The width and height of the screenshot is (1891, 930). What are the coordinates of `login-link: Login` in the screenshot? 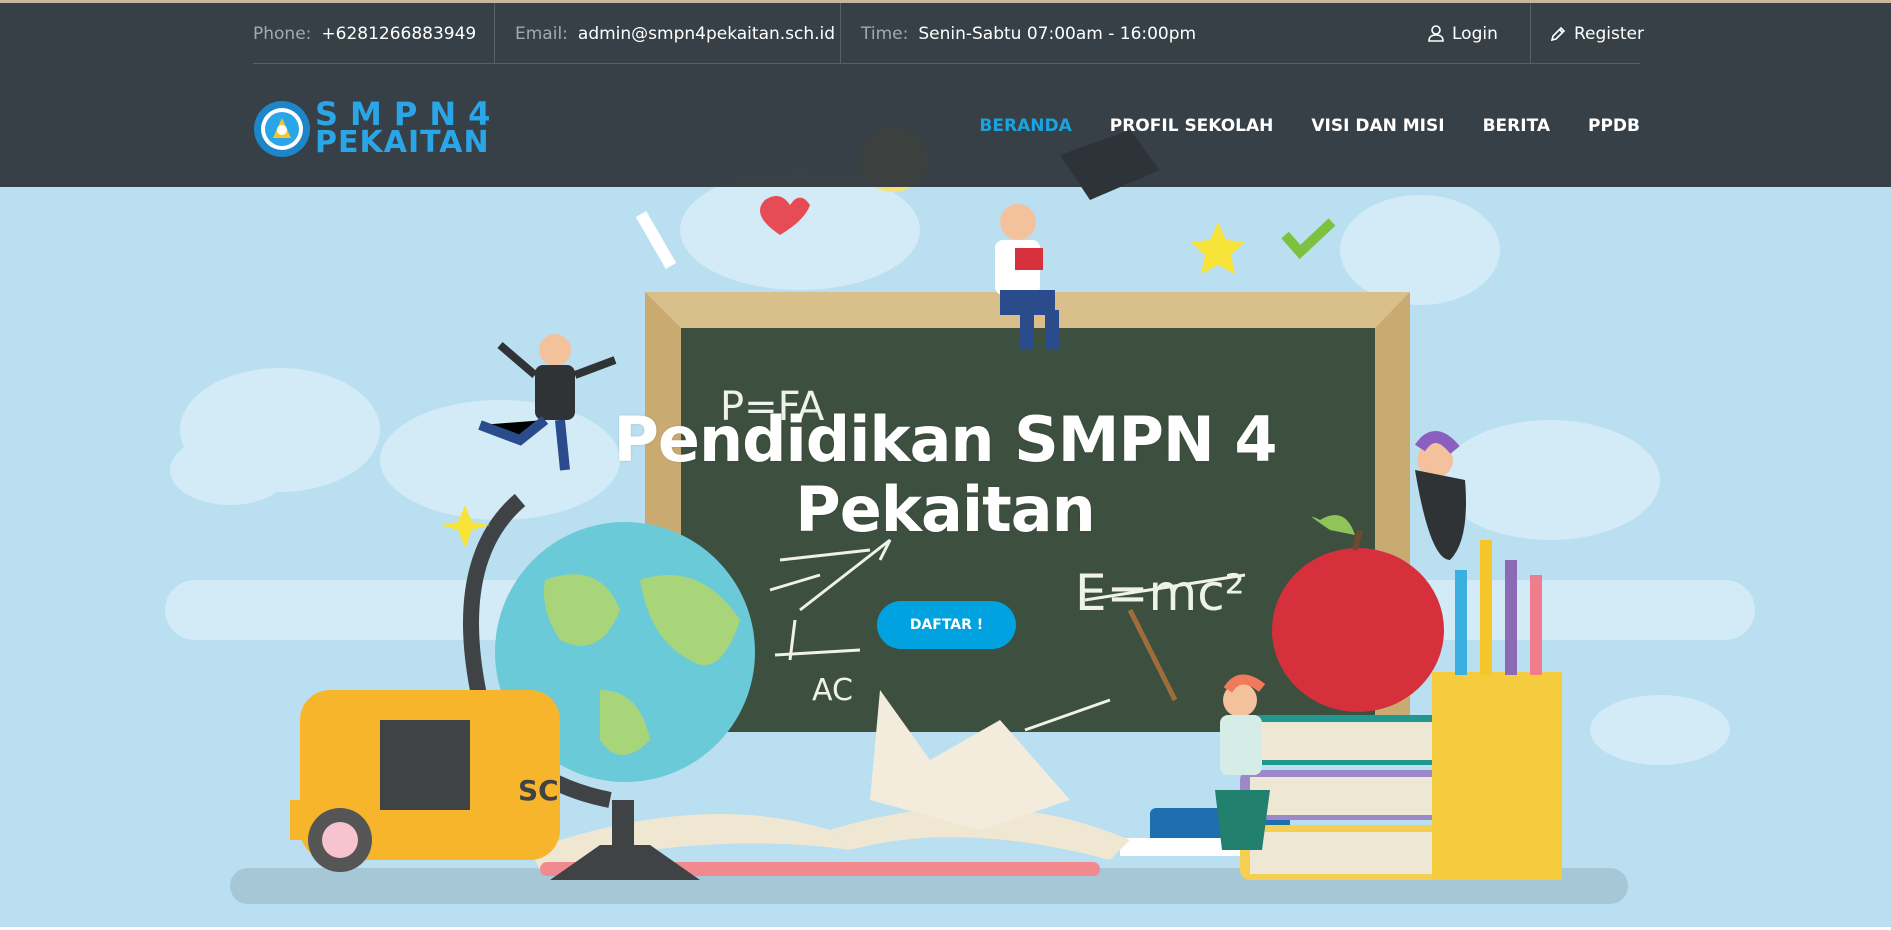 It's located at (1463, 33).